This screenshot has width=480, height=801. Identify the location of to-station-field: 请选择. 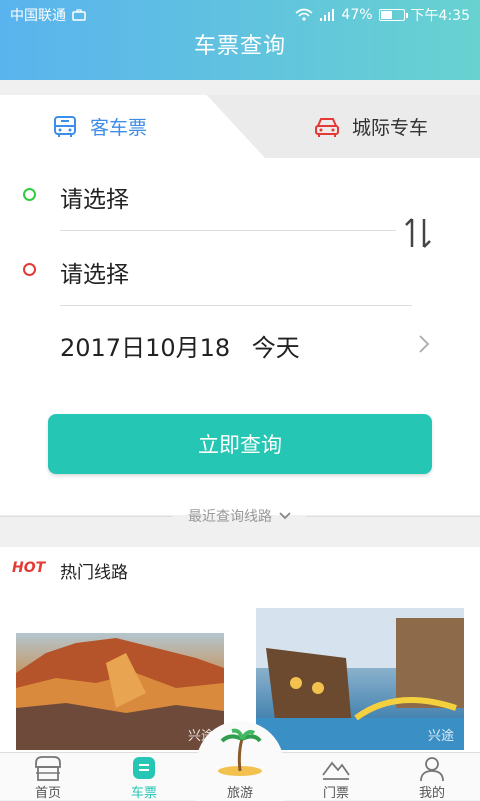
(94, 272).